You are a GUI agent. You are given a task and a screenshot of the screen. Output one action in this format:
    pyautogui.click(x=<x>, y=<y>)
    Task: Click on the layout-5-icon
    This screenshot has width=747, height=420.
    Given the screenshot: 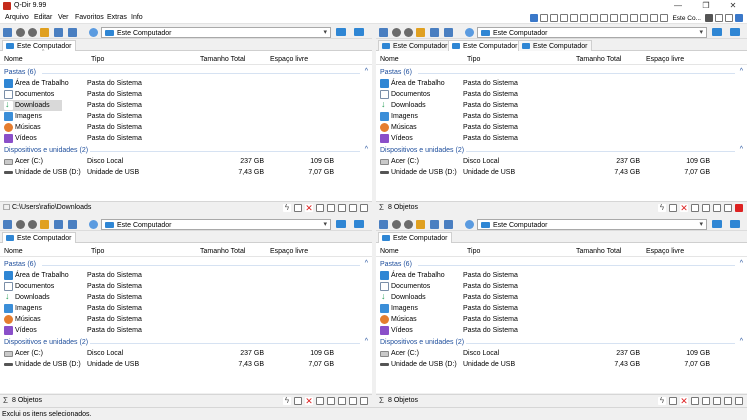 What is the action you would take?
    pyautogui.click(x=594, y=18)
    